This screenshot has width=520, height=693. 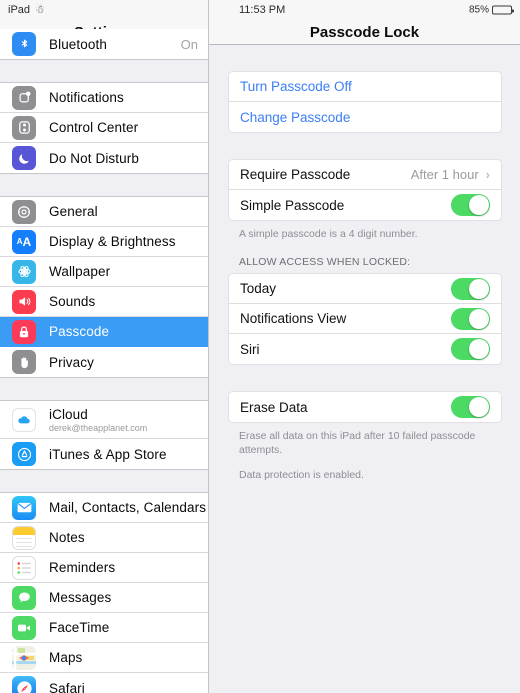 What do you see at coordinates (365, 289) in the screenshot?
I see `today-row: Today` at bounding box center [365, 289].